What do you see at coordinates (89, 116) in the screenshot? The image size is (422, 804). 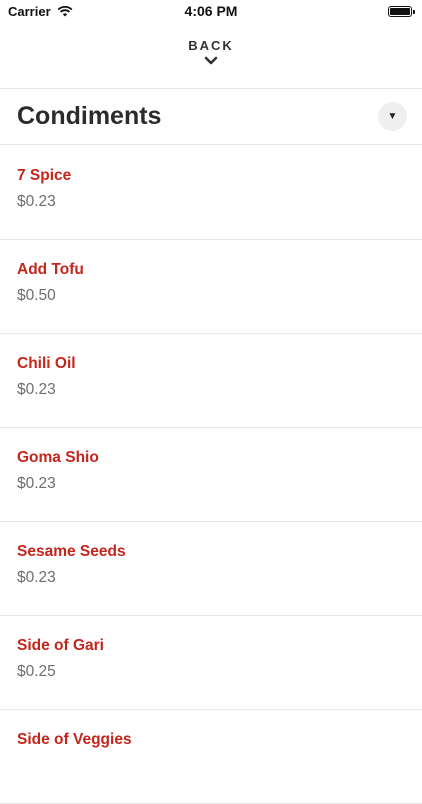 I see `section-title: Condiments` at bounding box center [89, 116].